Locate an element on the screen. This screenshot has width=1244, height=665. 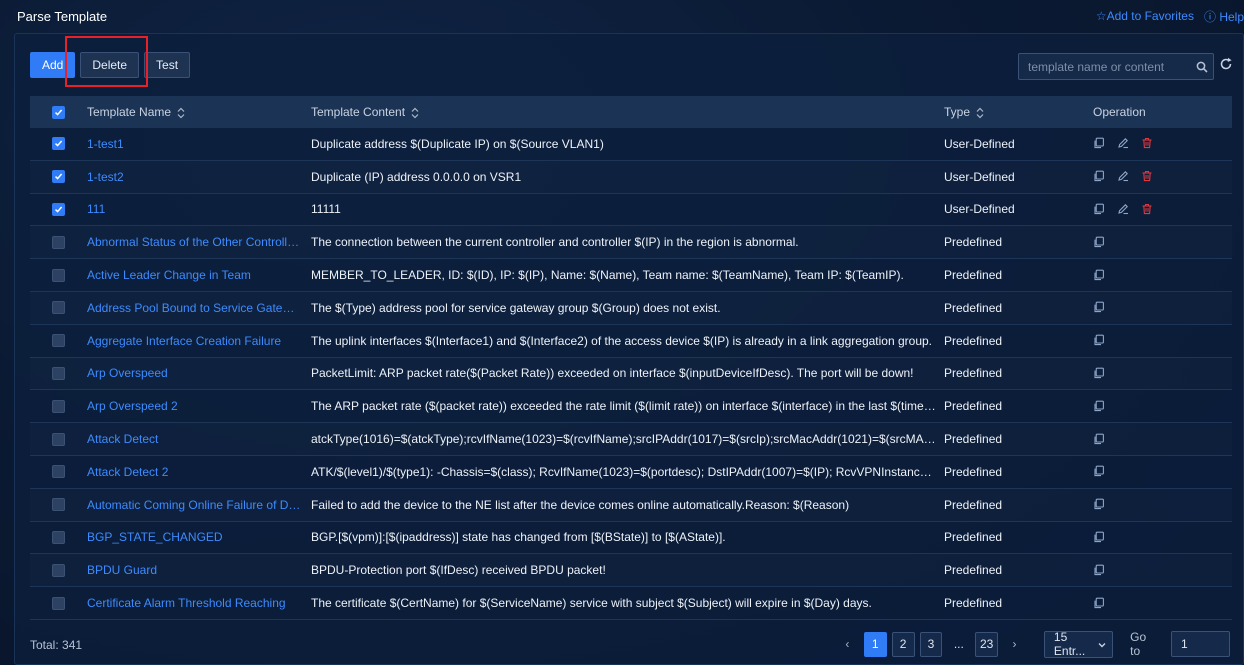
search-icon is located at coordinates (1202, 67).